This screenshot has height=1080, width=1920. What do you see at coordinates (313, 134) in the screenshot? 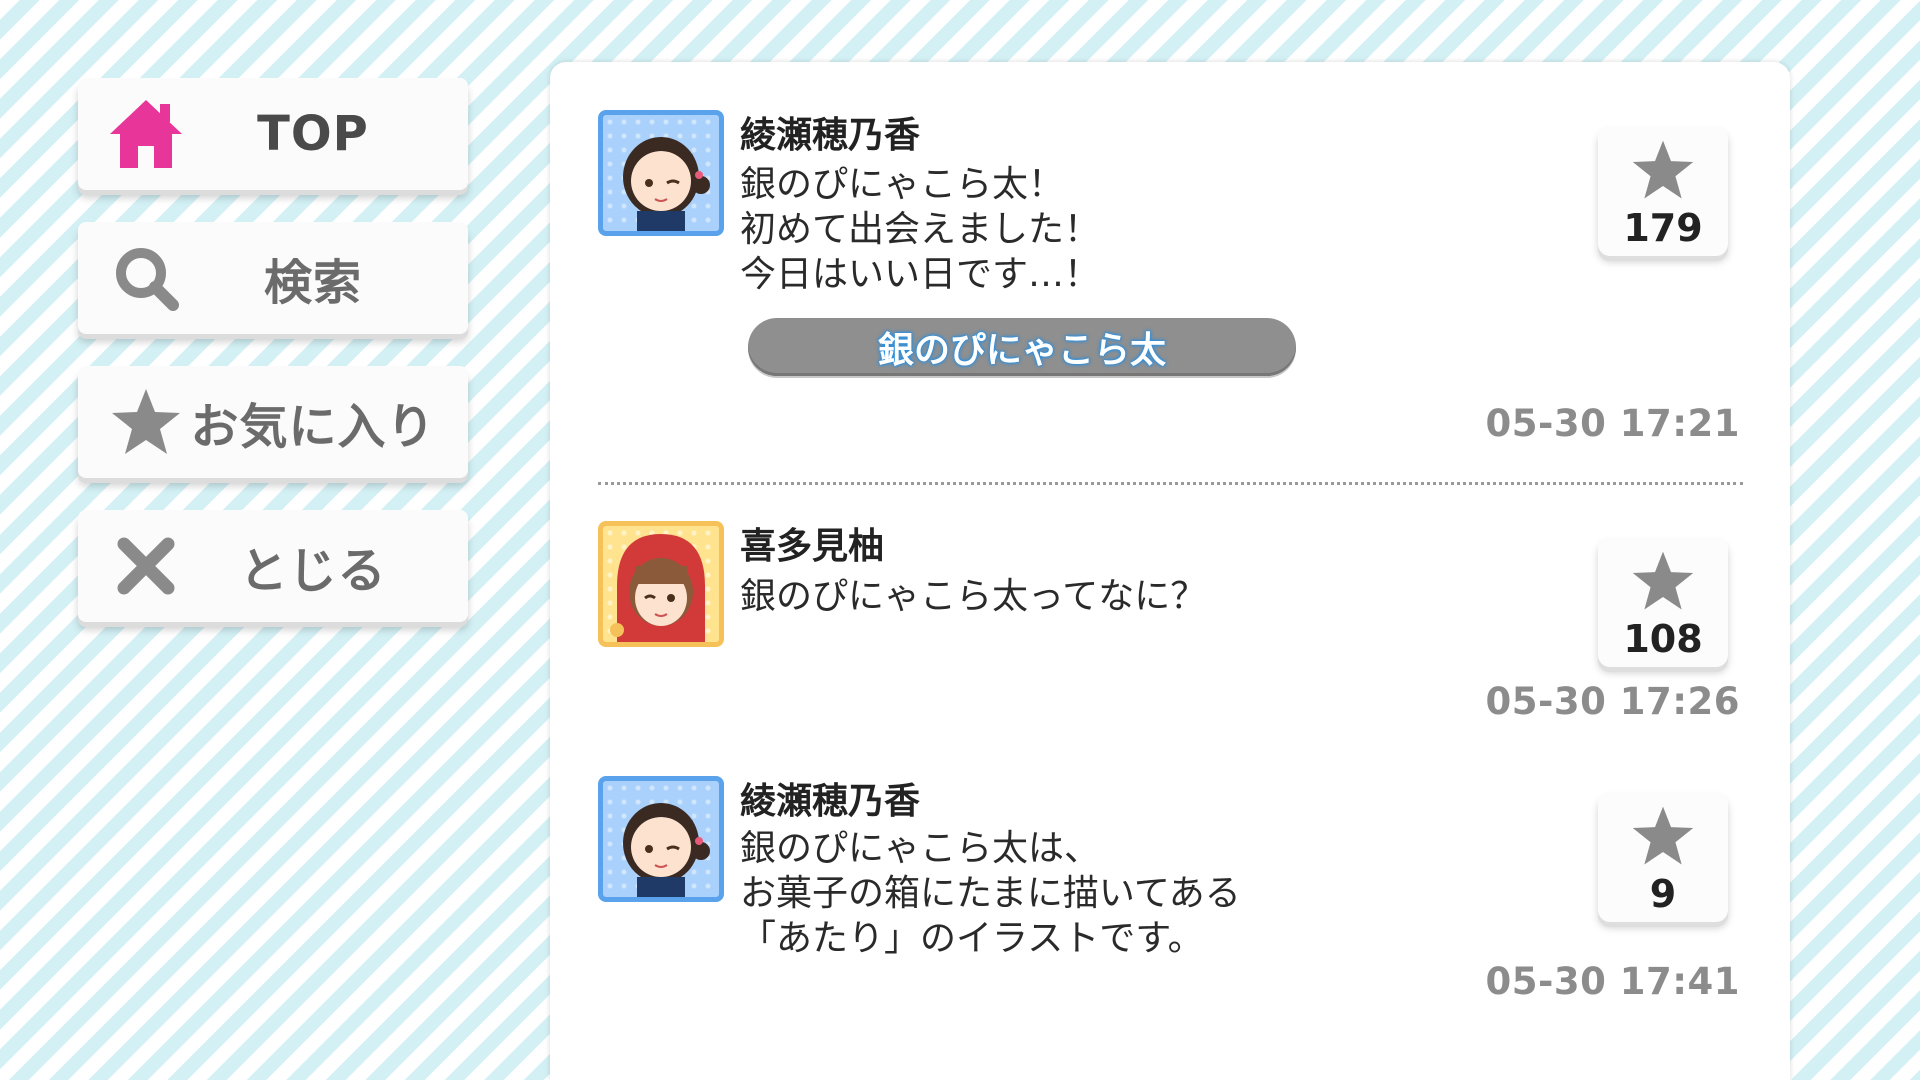
I see `sidebar-item-label: TOP` at bounding box center [313, 134].